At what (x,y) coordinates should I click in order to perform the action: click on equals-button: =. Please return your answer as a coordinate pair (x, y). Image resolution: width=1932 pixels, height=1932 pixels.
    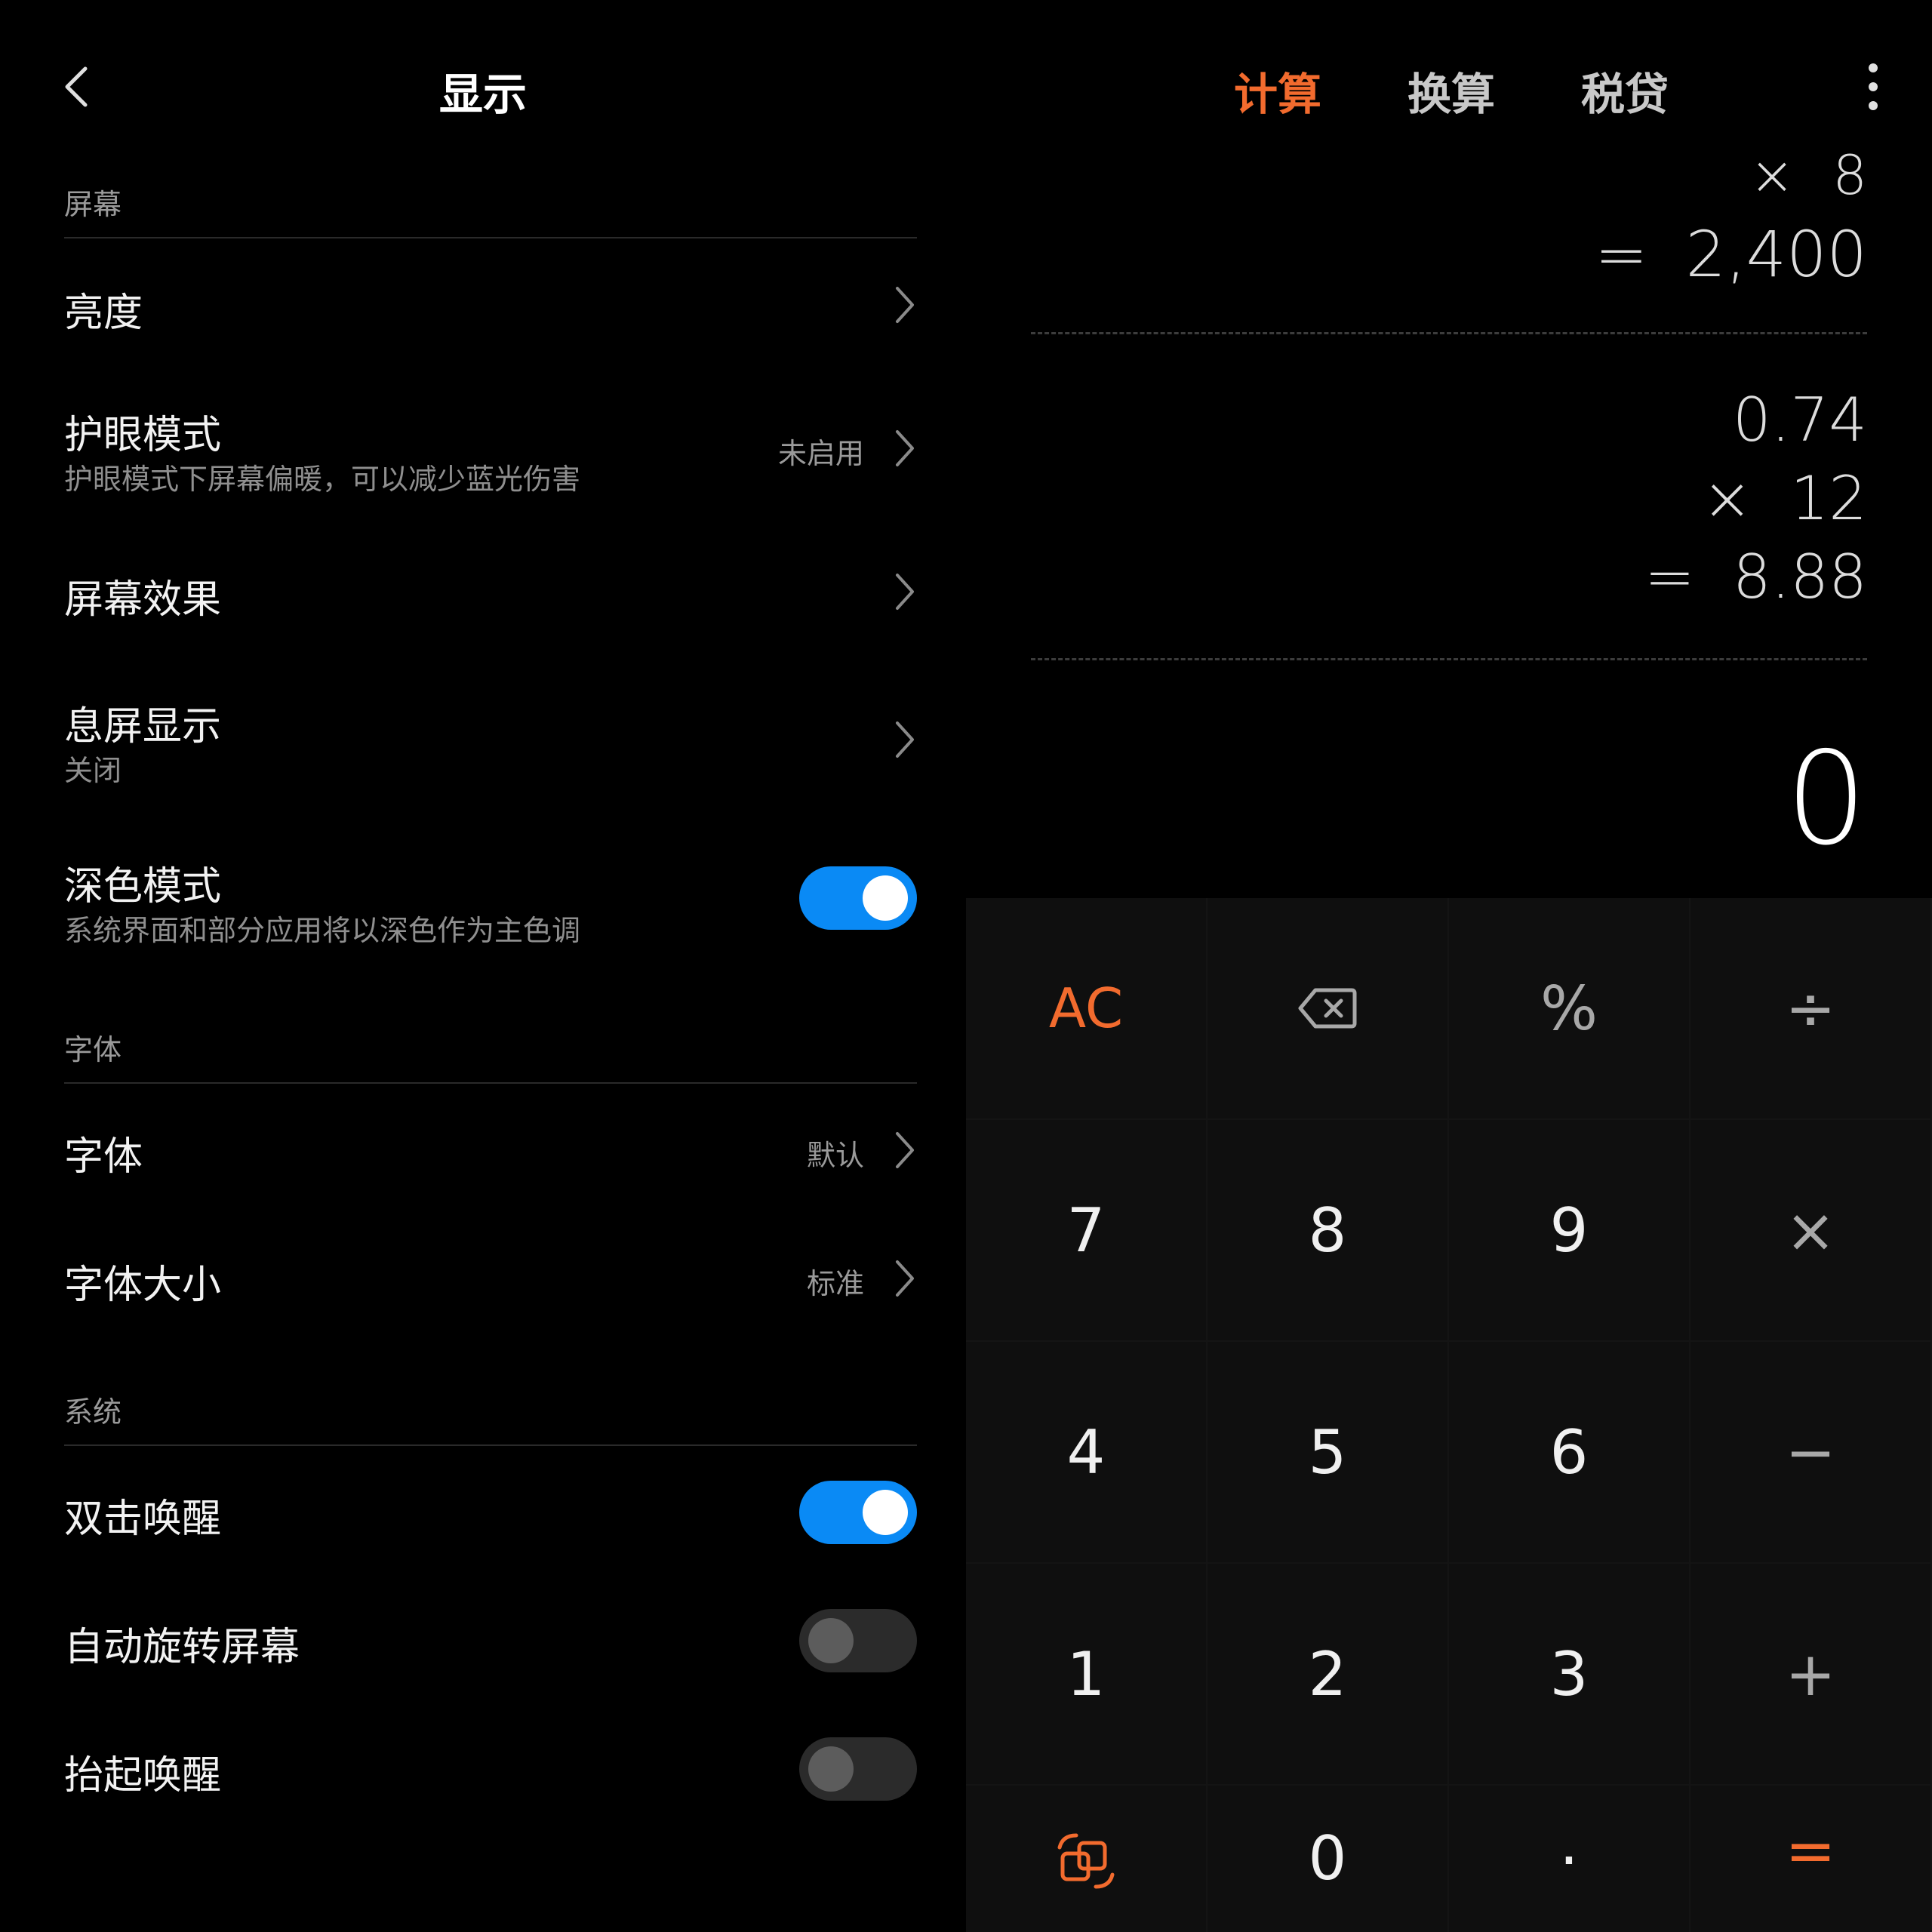
    Looking at the image, I should click on (1810, 1859).